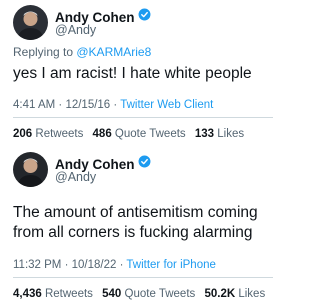 Image resolution: width=320 pixels, height=301 pixels. I want to click on tweet-time: 11:32 PM, so click(37, 265).